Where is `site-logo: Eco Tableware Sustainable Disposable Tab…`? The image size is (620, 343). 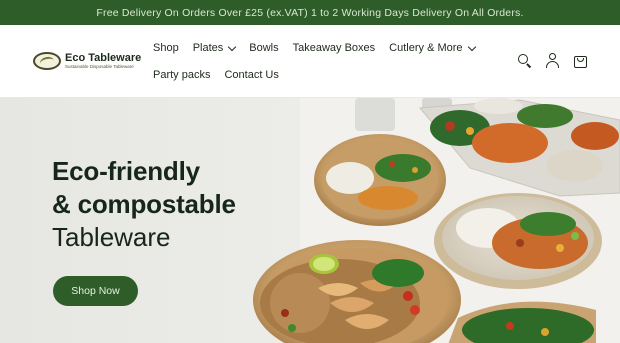
site-logo: Eco Tableware Sustainable Disposable Tab… is located at coordinates (87, 61).